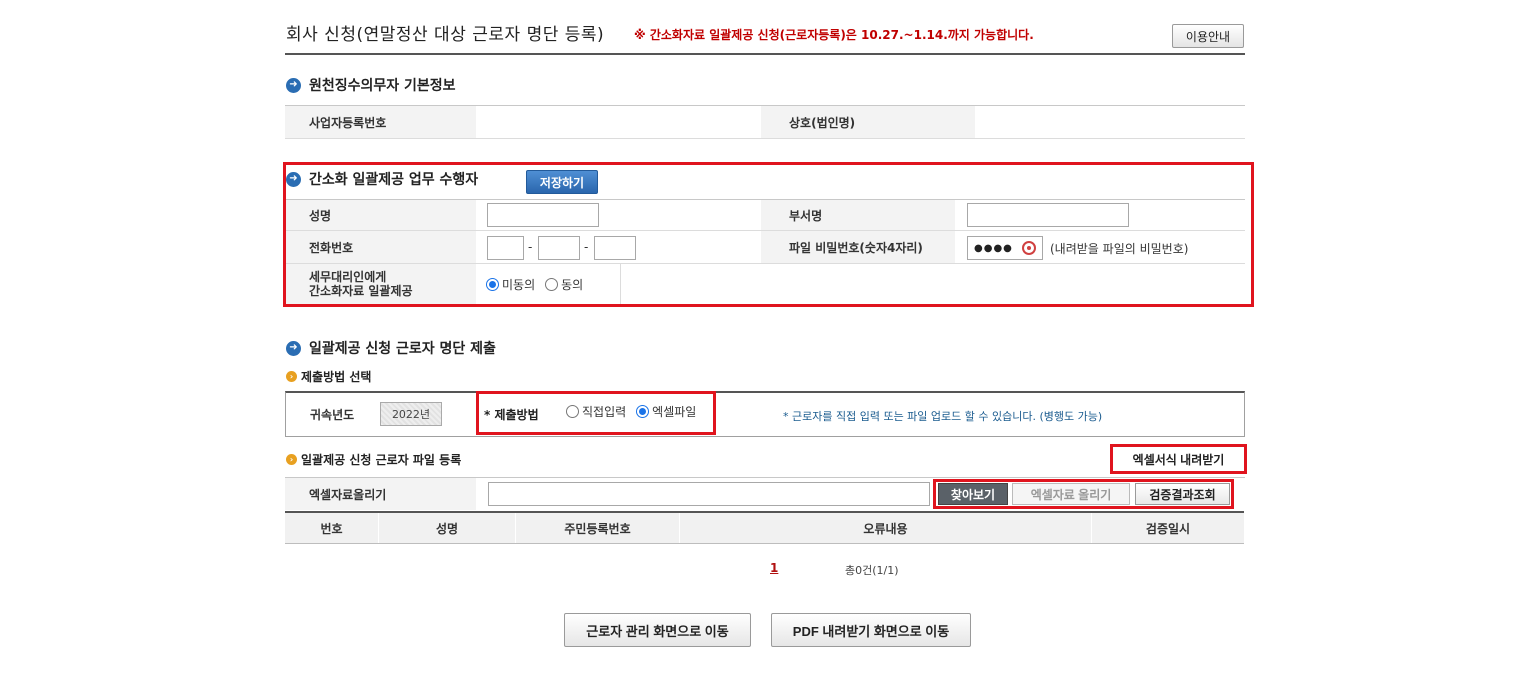 The width and height of the screenshot is (1529, 688). What do you see at coordinates (973, 494) in the screenshot?
I see `browse-button: 찾아보기` at bounding box center [973, 494].